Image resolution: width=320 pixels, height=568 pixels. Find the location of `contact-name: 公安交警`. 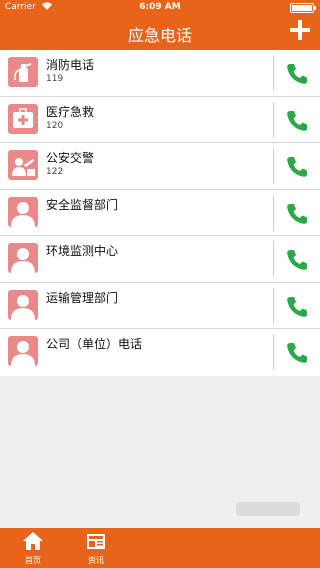

contact-name: 公安交警 is located at coordinates (70, 158).